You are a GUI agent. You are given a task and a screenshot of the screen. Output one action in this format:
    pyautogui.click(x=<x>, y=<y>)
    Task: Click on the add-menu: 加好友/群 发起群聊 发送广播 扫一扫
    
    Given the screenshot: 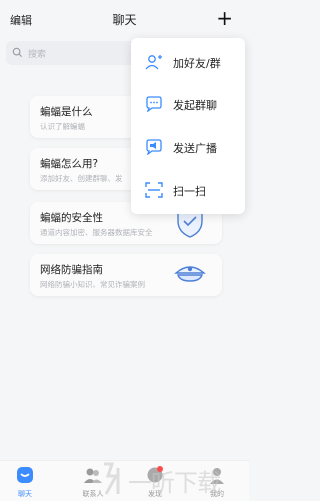 What is the action you would take?
    pyautogui.click(x=188, y=126)
    